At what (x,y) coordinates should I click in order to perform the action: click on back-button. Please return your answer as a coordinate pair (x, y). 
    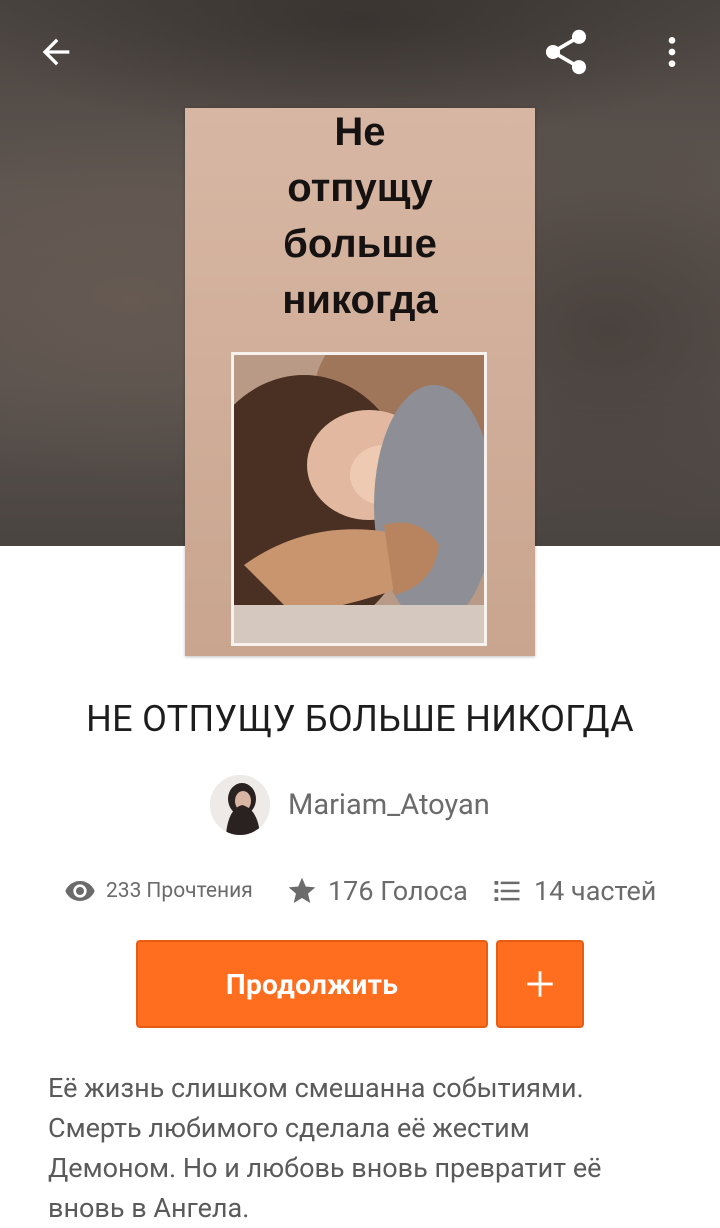
    Looking at the image, I should click on (56, 52).